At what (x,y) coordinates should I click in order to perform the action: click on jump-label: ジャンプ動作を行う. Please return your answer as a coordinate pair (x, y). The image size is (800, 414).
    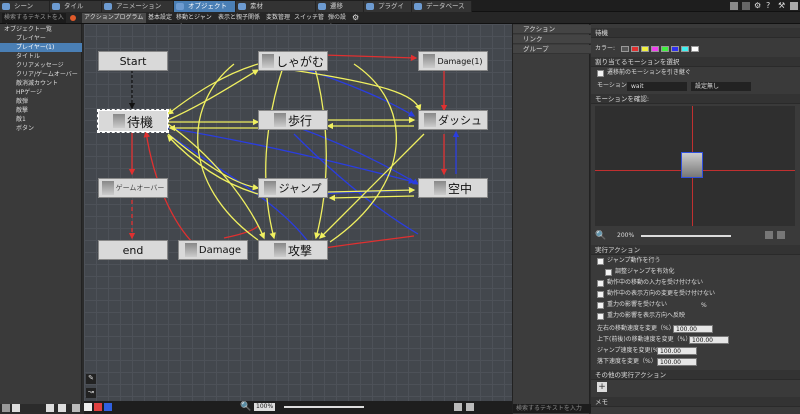
    Looking at the image, I should click on (634, 260).